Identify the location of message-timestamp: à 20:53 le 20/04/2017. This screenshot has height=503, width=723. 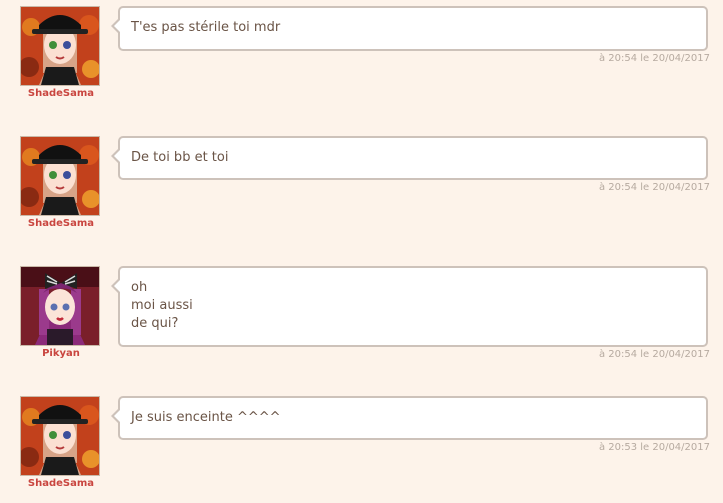
(654, 447).